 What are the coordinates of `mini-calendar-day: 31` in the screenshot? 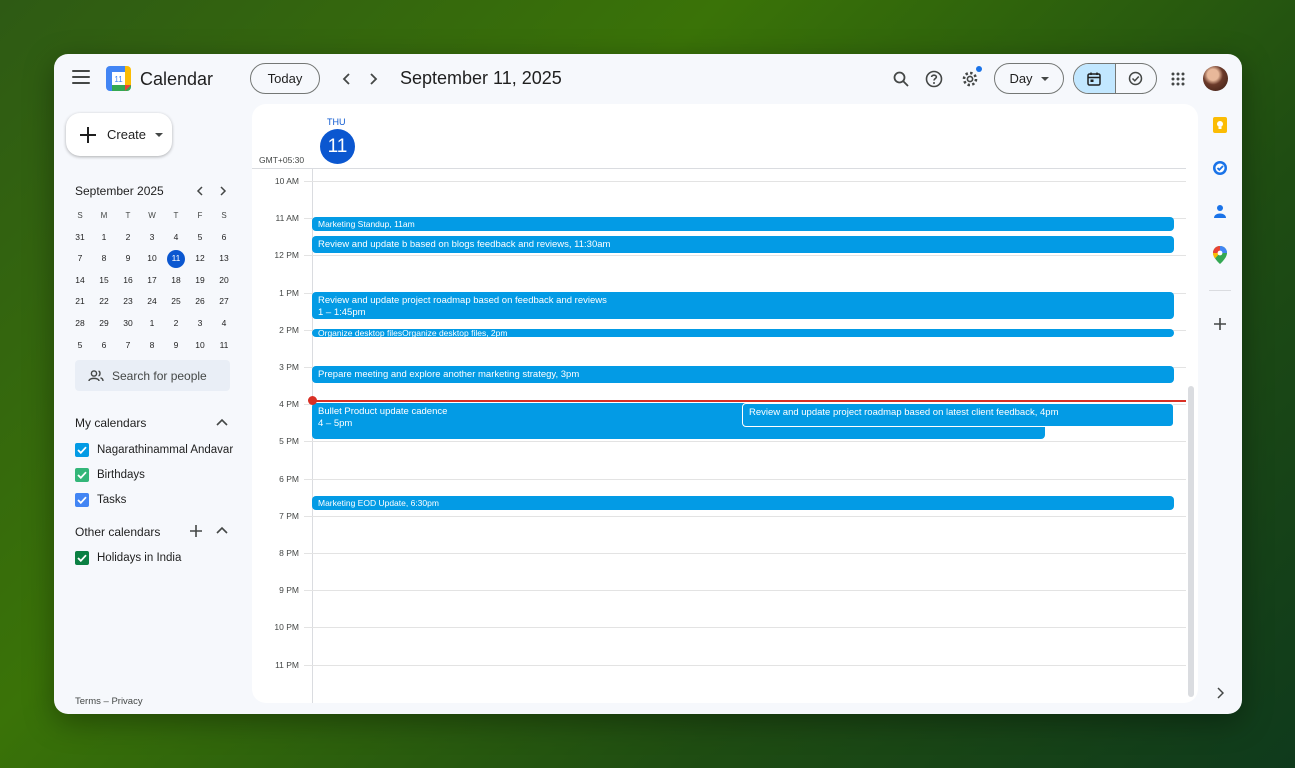 It's located at (80, 238).